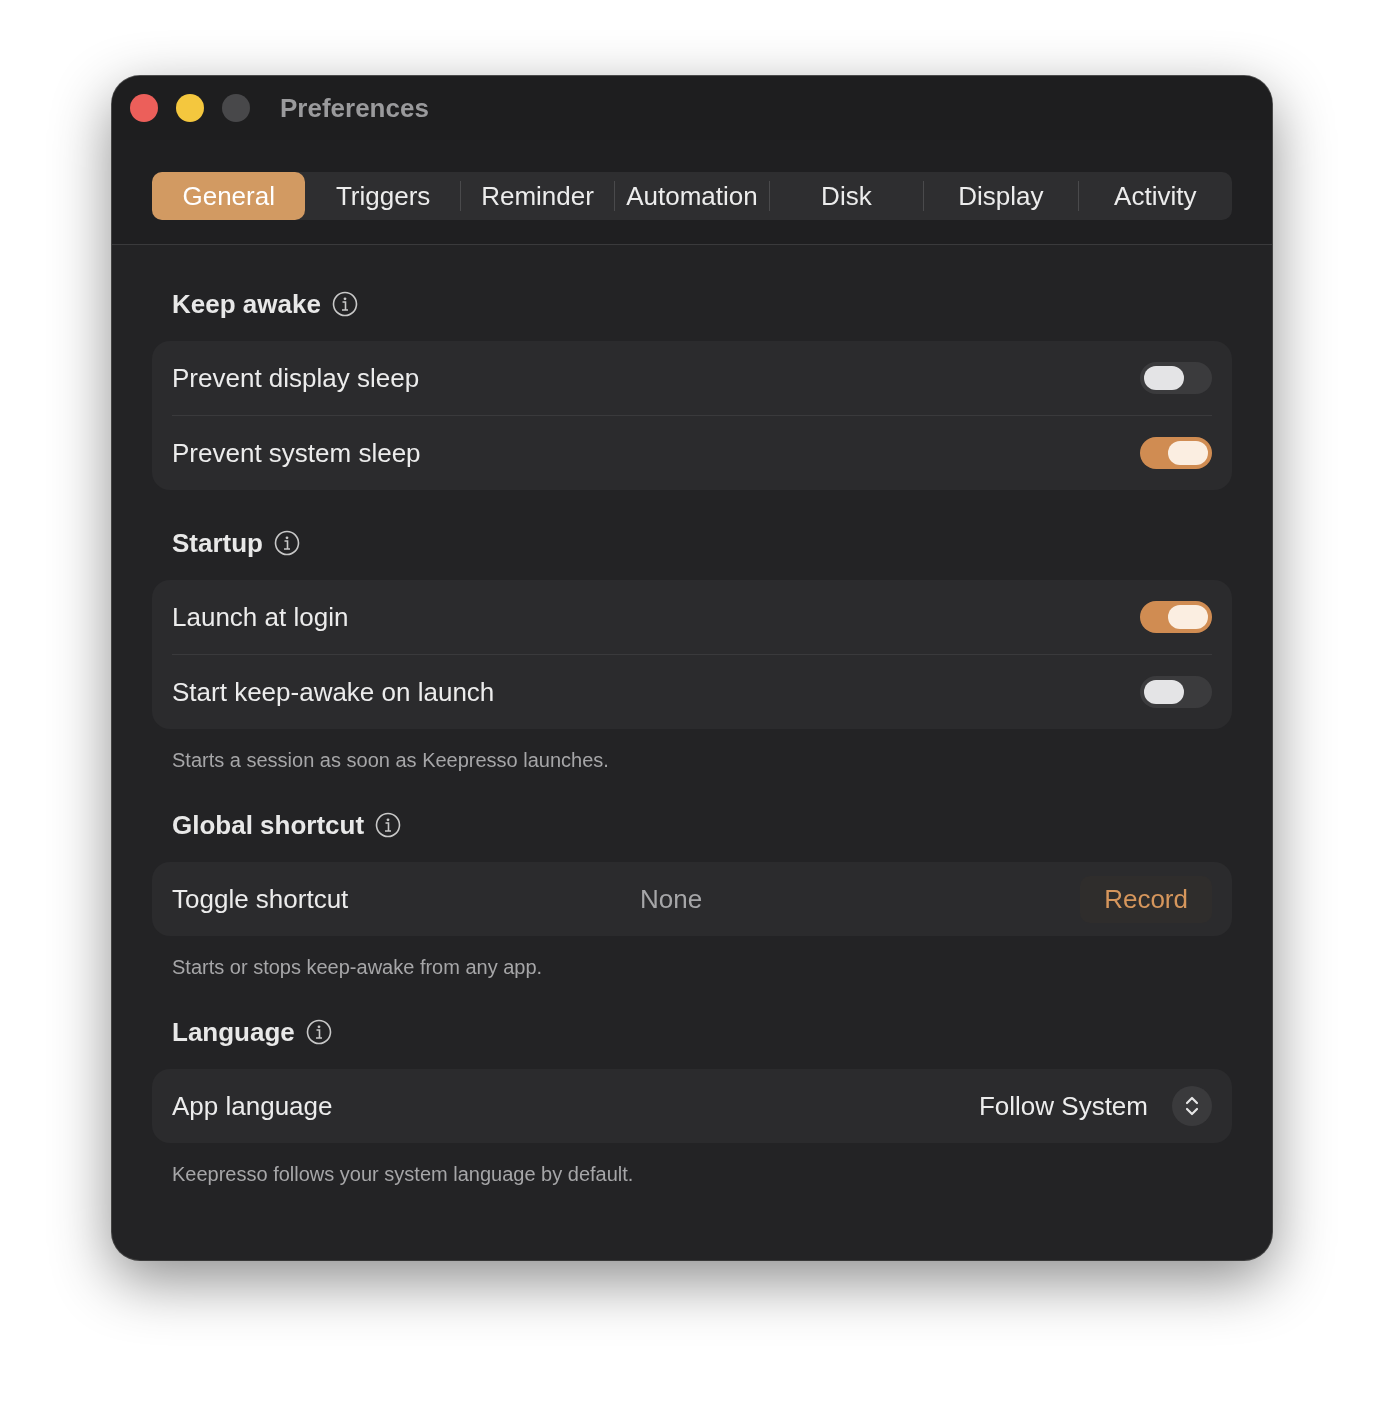 Image resolution: width=1384 pixels, height=1408 pixels. What do you see at coordinates (671, 899) in the screenshot?
I see `shortcut-value: None` at bounding box center [671, 899].